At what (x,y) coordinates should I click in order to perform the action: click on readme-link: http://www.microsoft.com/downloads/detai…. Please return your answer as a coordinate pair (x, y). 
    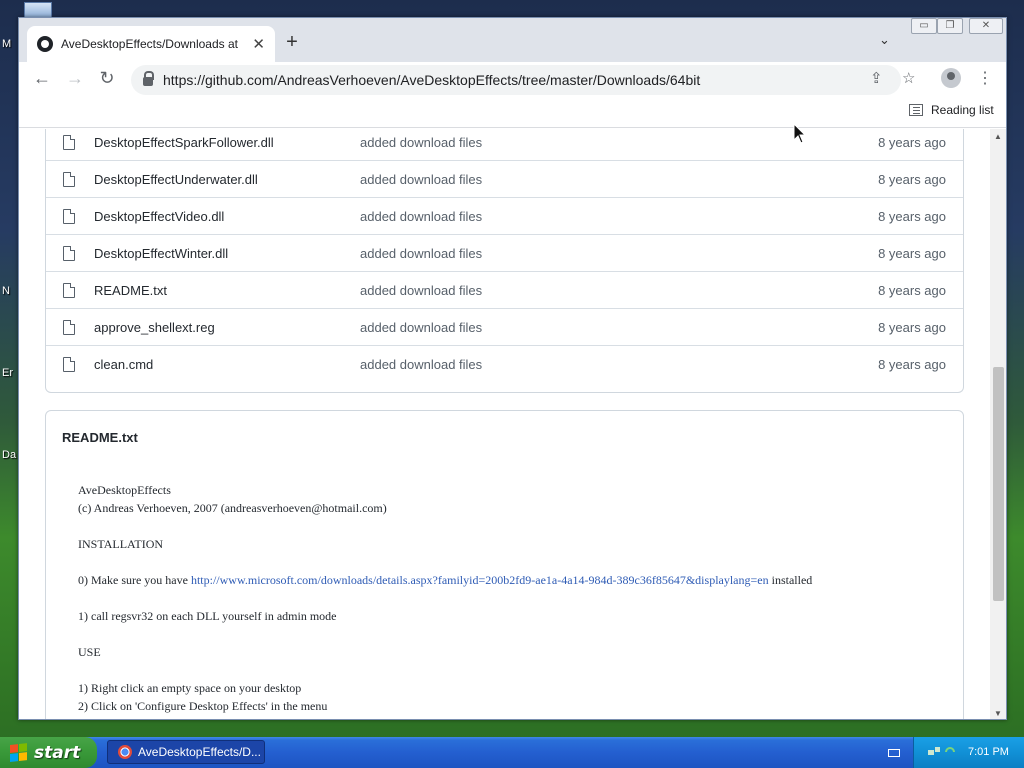
    Looking at the image, I should click on (480, 580).